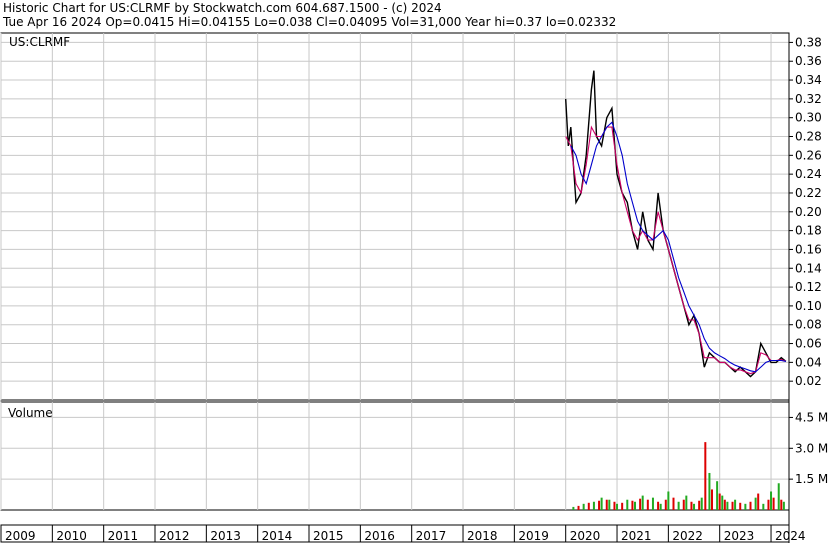 The image size is (830, 543). What do you see at coordinates (174, 536) in the screenshot?
I see `x-axis-tick-label: 2012` at bounding box center [174, 536].